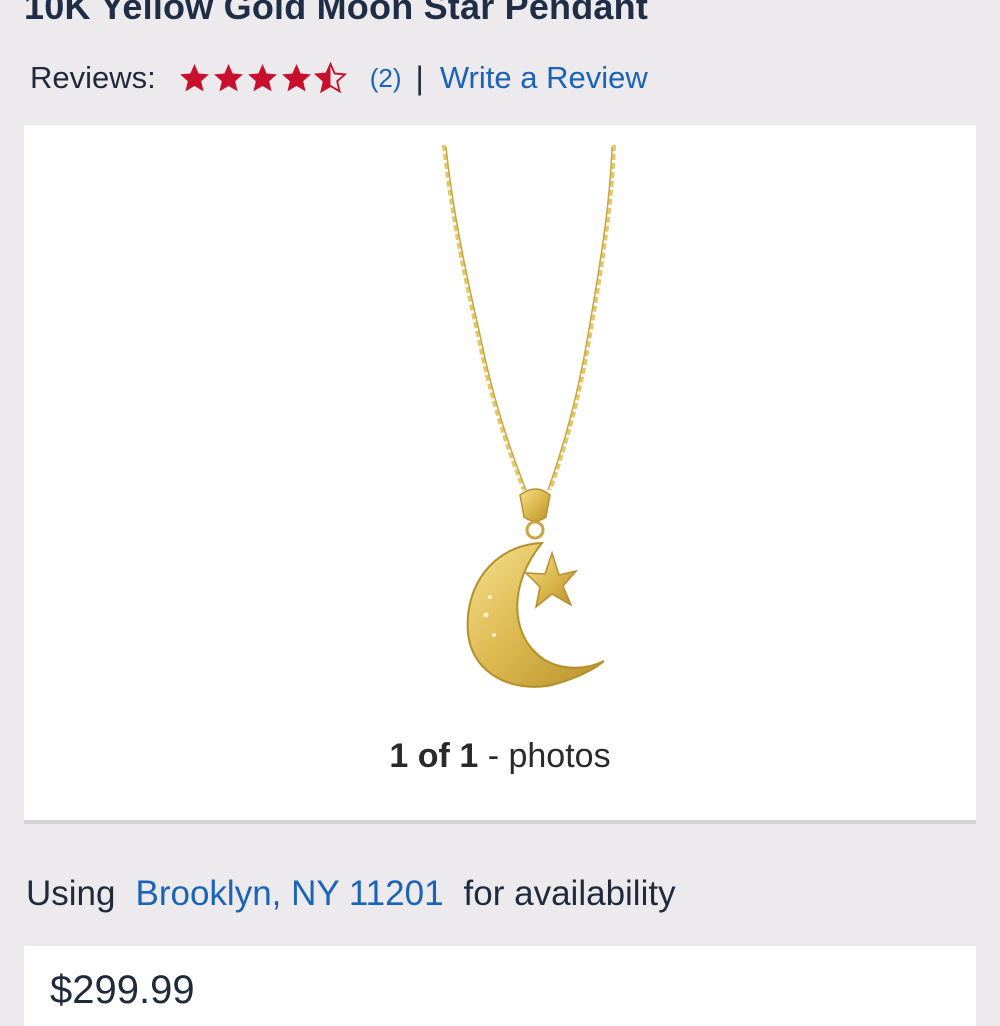 This screenshot has width=1000, height=1026. Describe the element at coordinates (386, 78) in the screenshot. I see `review-count-link: (2)` at that location.